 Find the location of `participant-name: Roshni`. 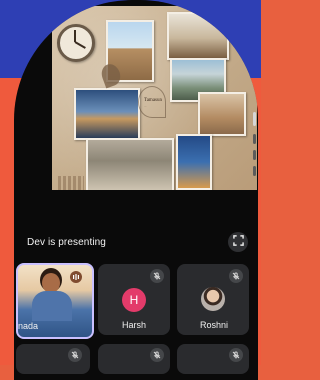

participant-name: Roshni is located at coordinates (214, 325).